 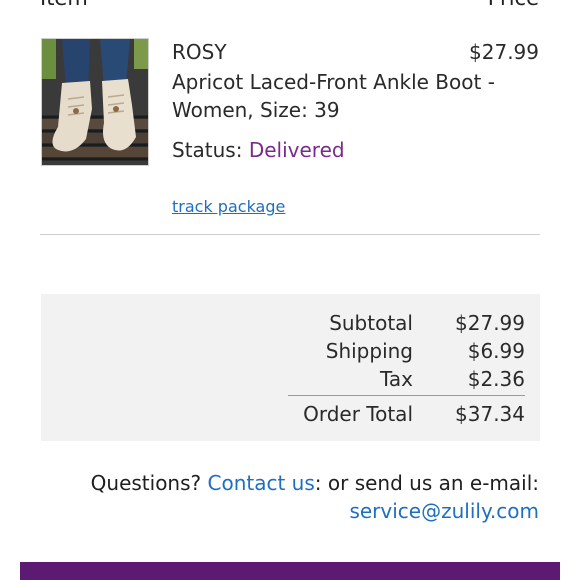 I want to click on status-label: Status:, so click(x=207, y=150).